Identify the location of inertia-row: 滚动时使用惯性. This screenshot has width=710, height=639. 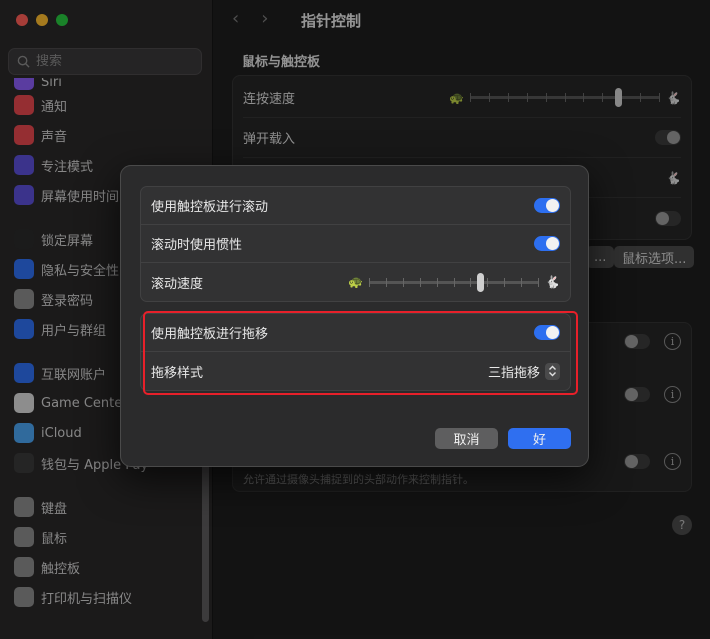
(355, 244).